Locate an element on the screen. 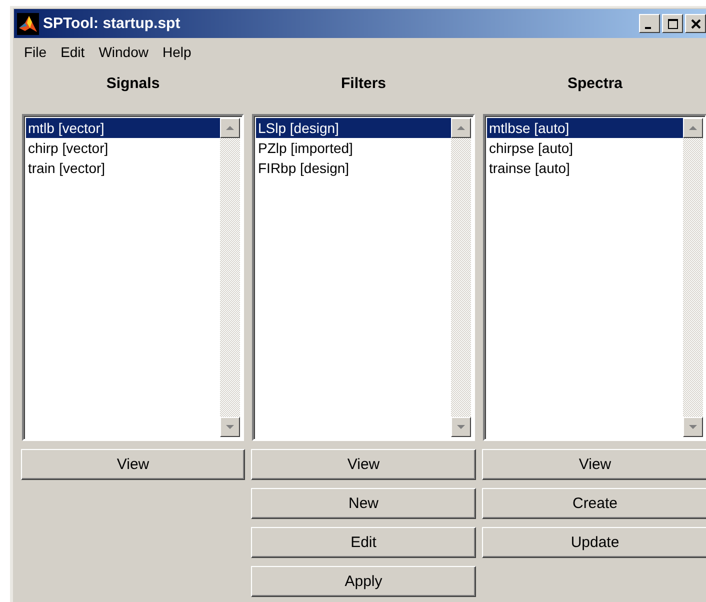 This screenshot has height=602, width=706. close-button is located at coordinates (695, 23).